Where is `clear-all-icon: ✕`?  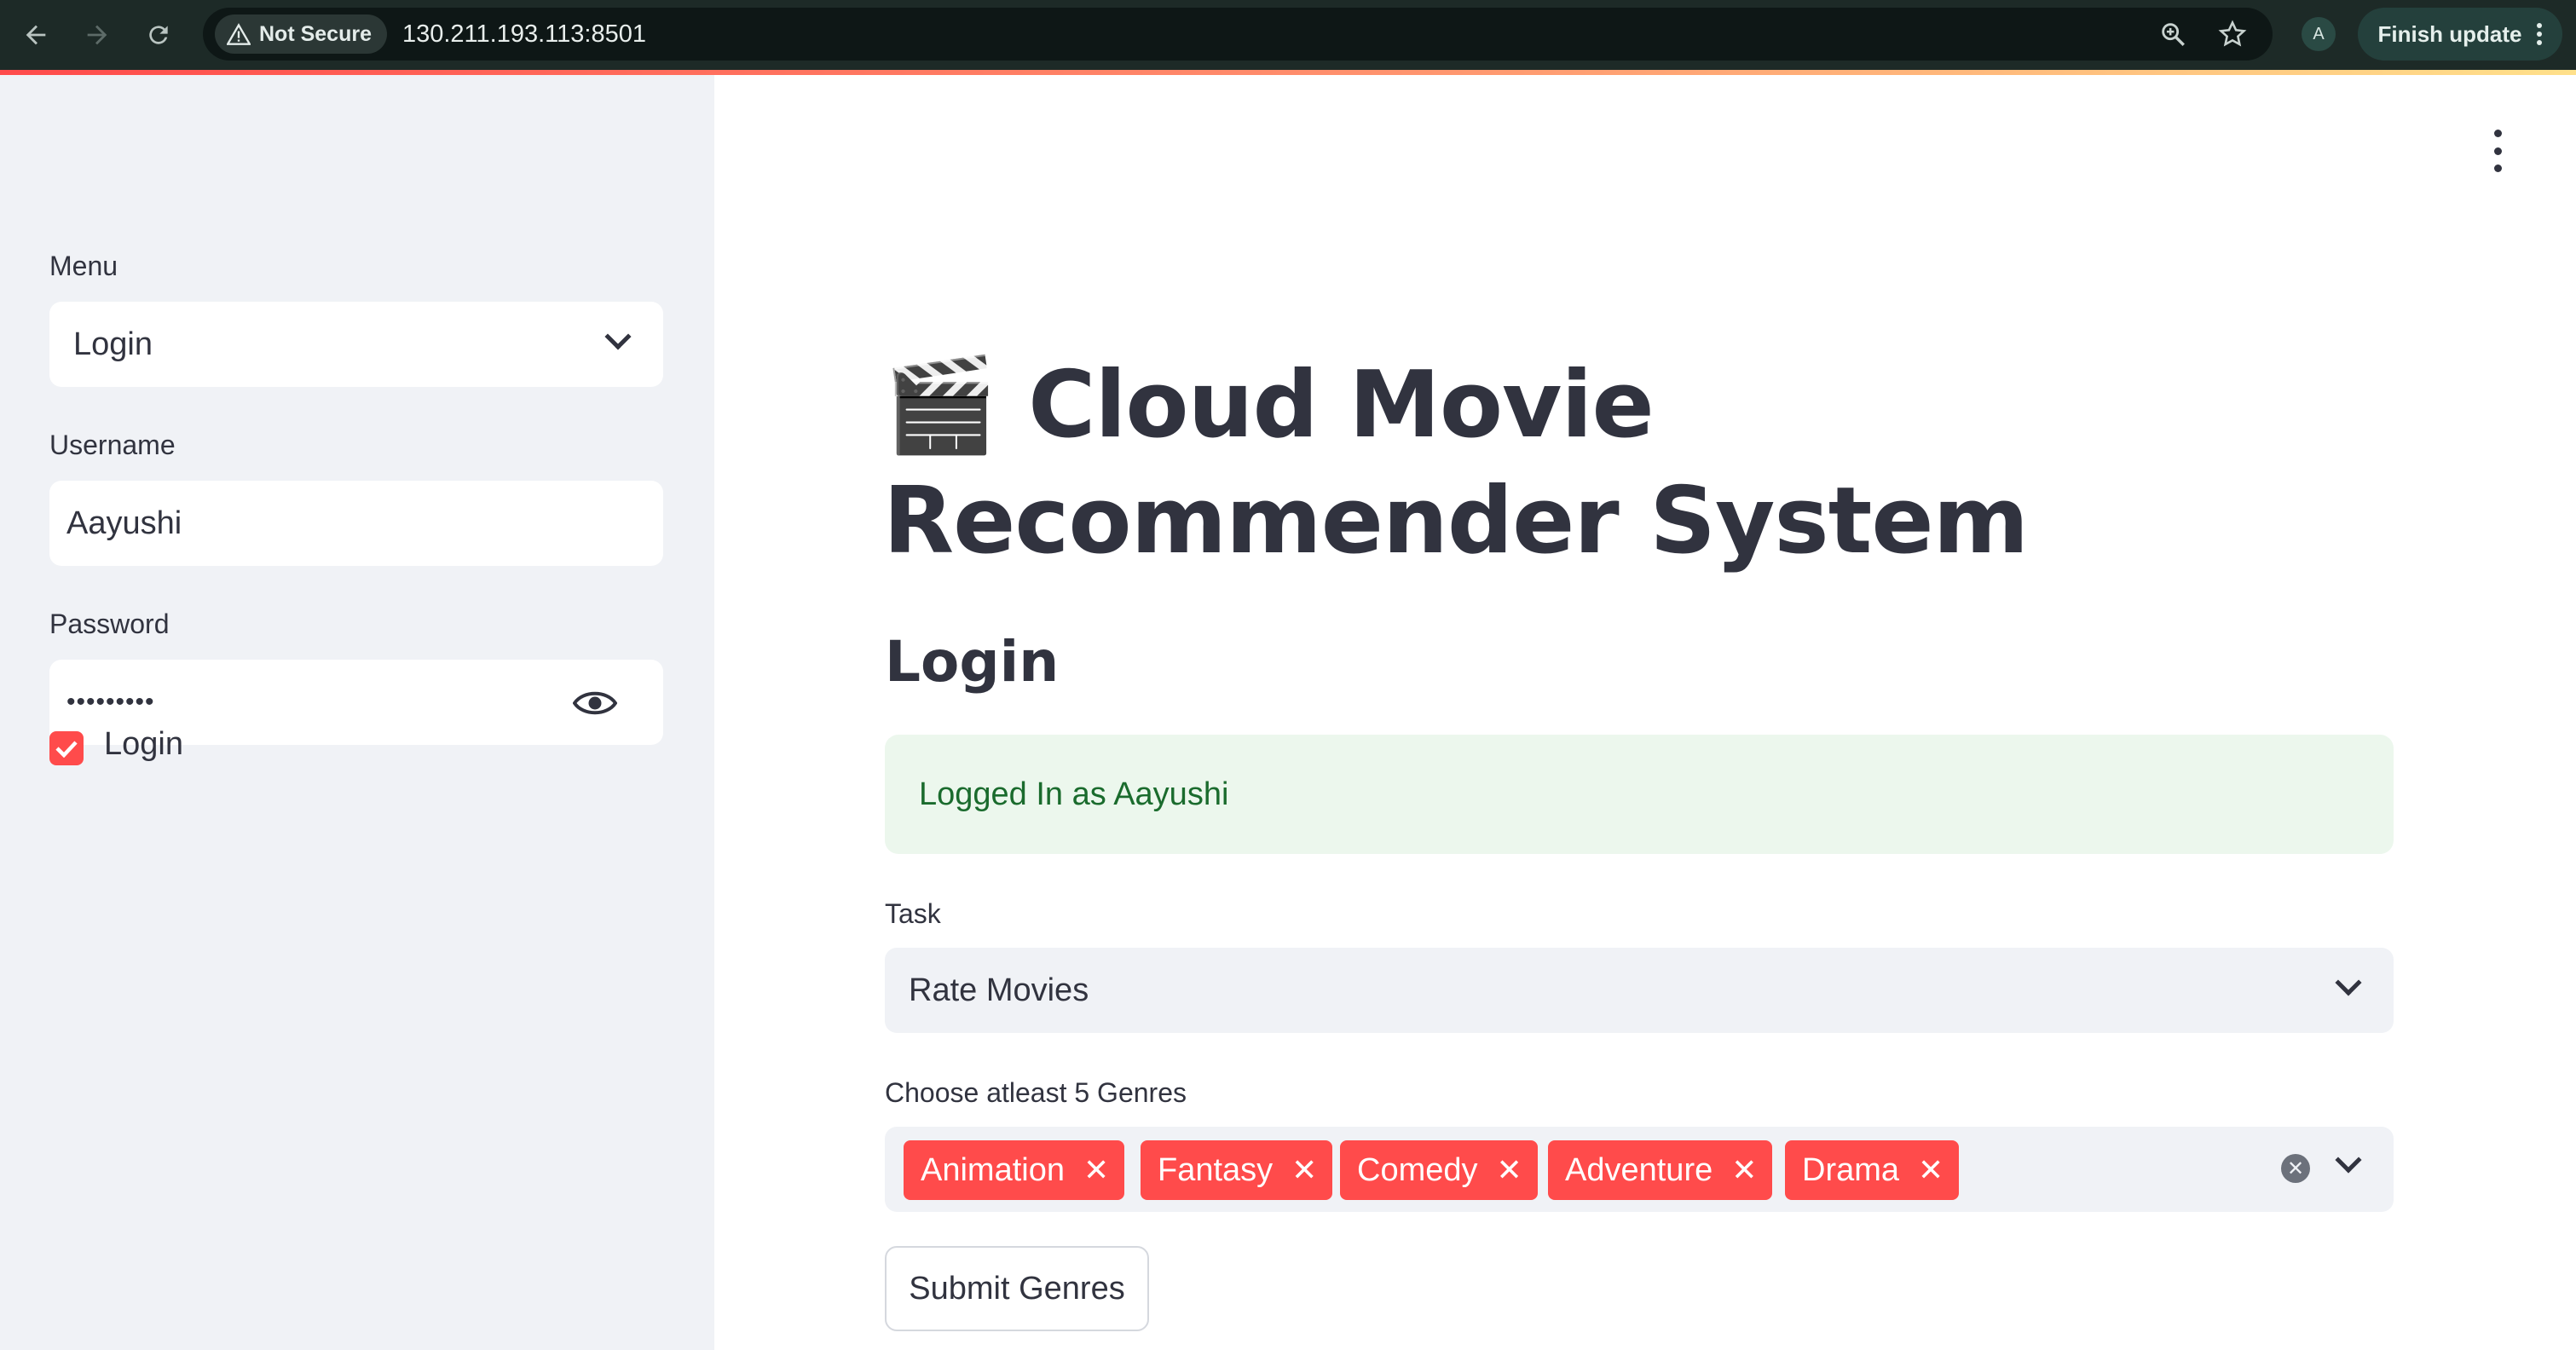
clear-all-icon: ✕ is located at coordinates (2295, 1168).